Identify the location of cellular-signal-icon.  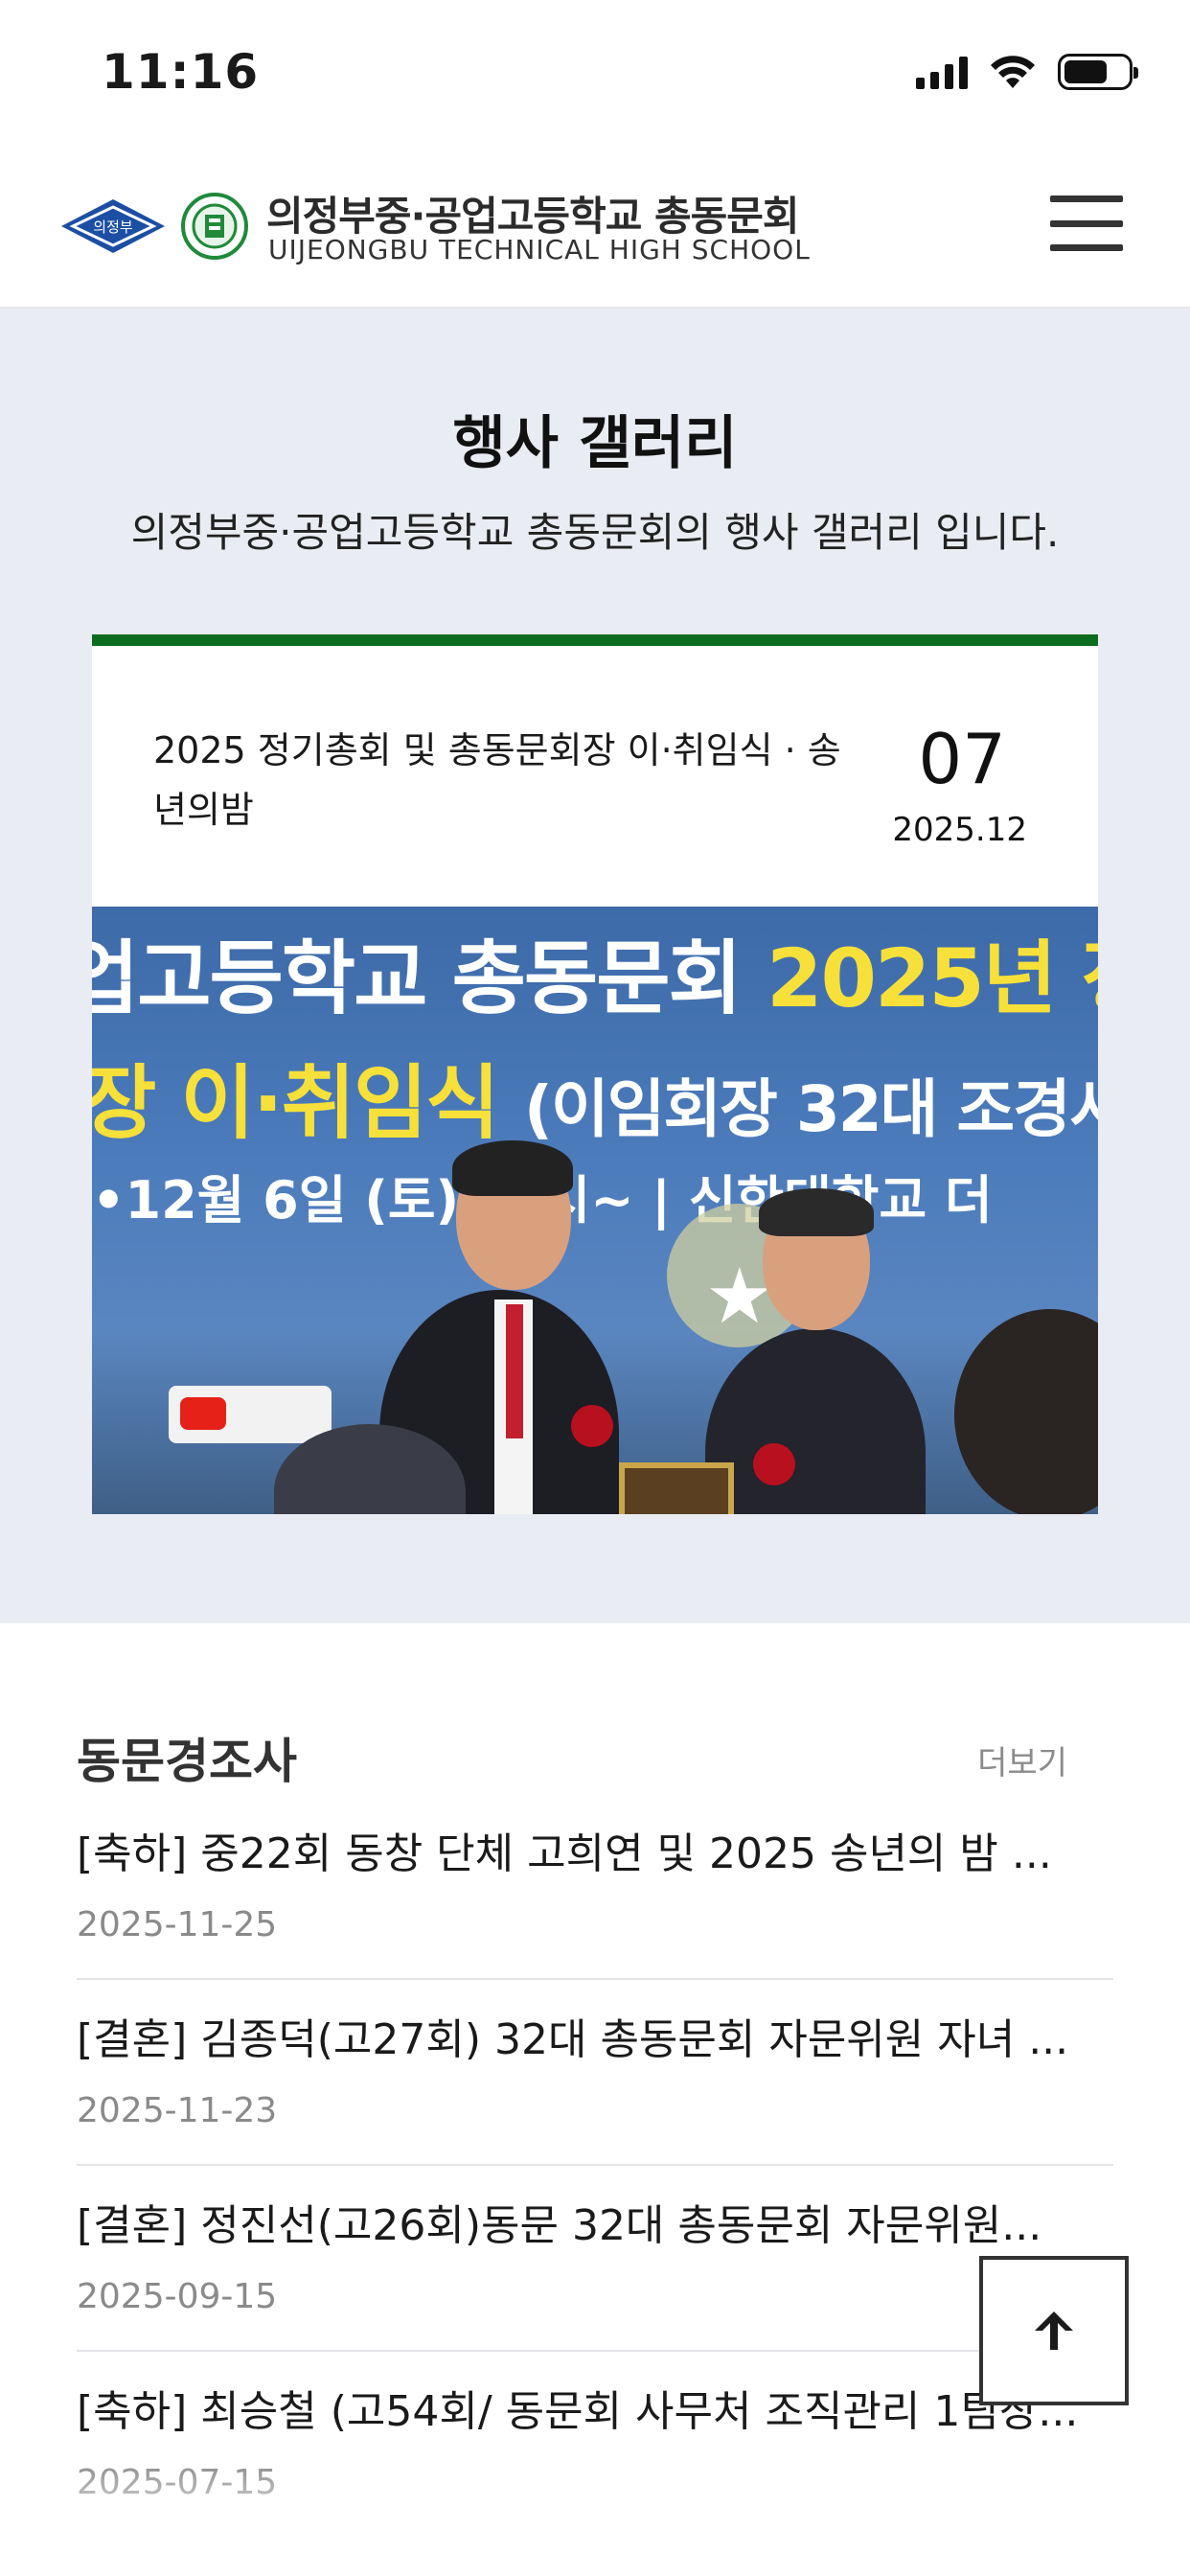
(942, 72).